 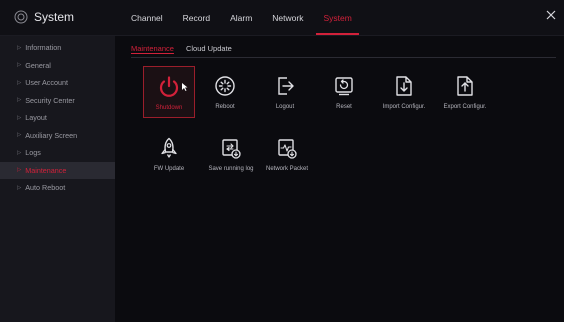 What do you see at coordinates (21, 17) in the screenshot?
I see `gear-icon` at bounding box center [21, 17].